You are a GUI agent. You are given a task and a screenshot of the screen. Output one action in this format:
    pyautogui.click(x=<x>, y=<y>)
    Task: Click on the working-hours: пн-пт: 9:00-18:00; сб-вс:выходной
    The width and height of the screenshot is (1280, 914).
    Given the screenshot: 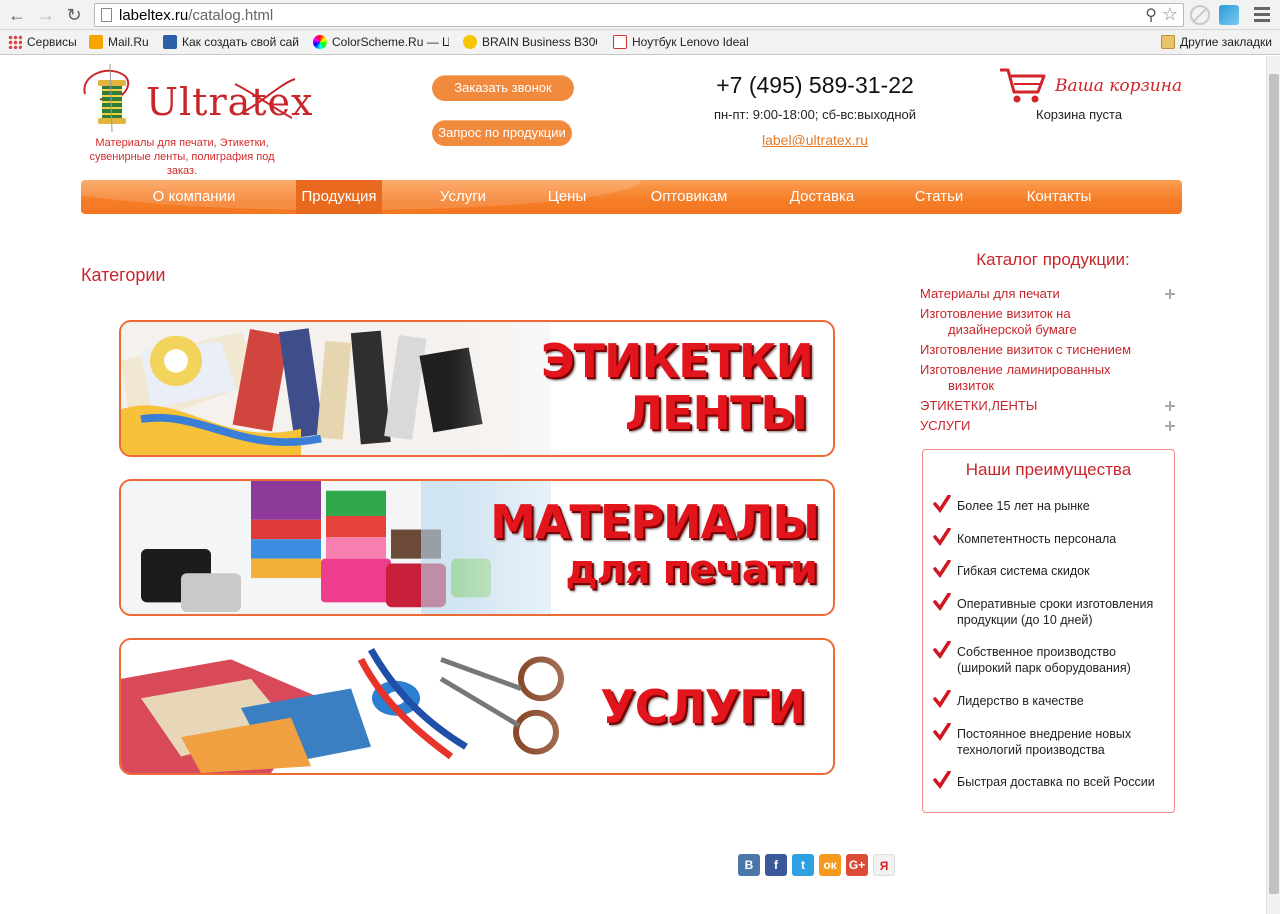 What is the action you would take?
    pyautogui.click(x=815, y=114)
    